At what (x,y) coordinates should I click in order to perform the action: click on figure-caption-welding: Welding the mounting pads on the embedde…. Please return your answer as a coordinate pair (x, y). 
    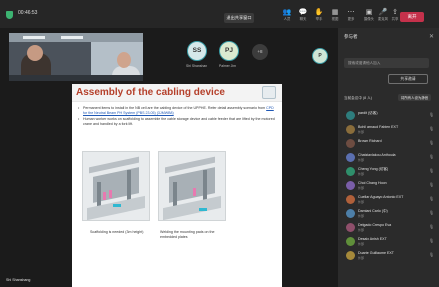
    Looking at the image, I should click on (187, 234).